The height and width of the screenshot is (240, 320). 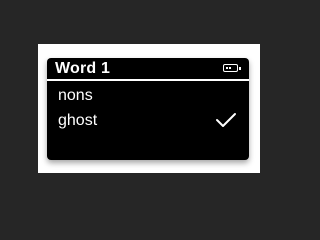 I want to click on list-item-label: nons, so click(x=75, y=95).